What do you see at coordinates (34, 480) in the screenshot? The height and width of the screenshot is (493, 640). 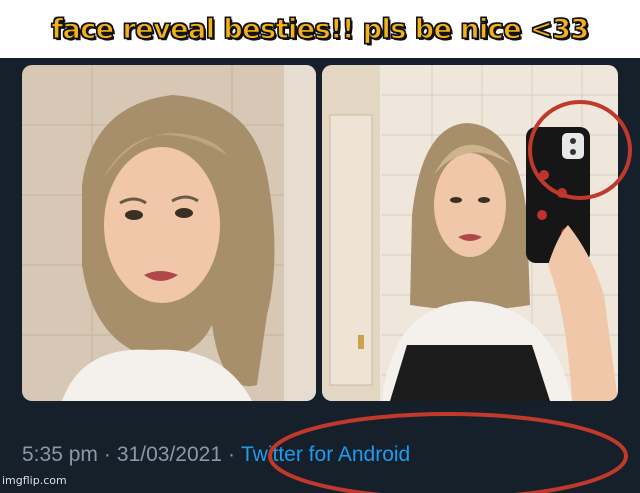 I see `imgflip-watermark: imgflip.com` at bounding box center [34, 480].